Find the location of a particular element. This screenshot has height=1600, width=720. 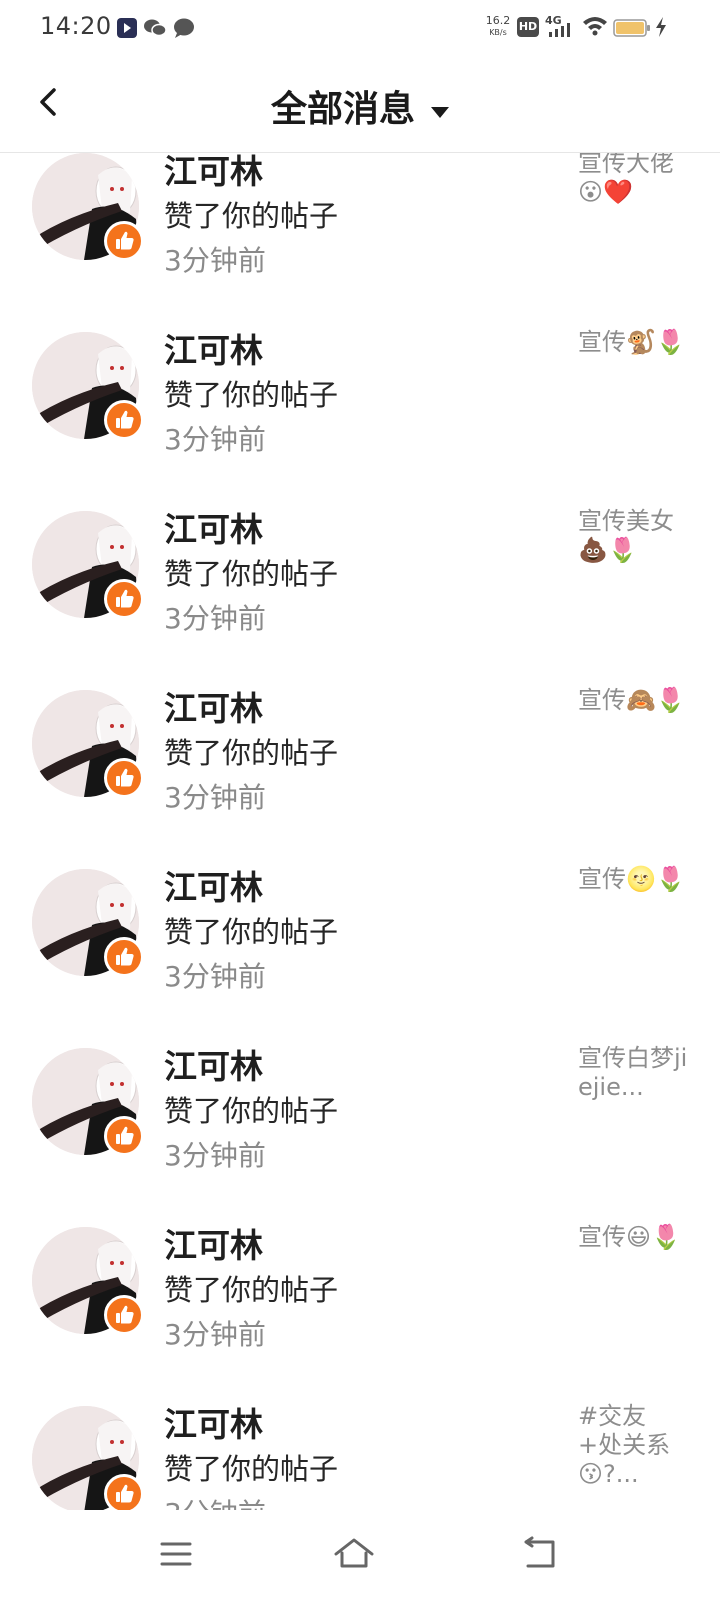

hd-icon: HD is located at coordinates (528, 27).